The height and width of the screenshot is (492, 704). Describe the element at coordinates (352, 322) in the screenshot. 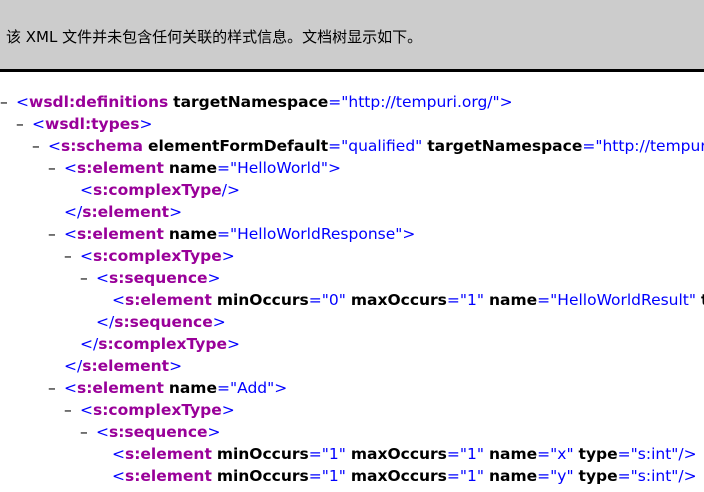

I see `xml-tree-line: </s:sequence>` at that location.